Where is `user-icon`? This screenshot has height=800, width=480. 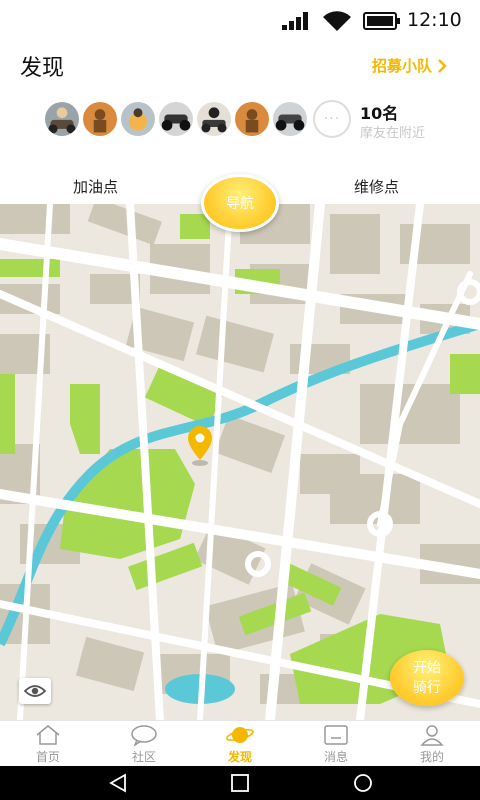 user-icon is located at coordinates (432, 735).